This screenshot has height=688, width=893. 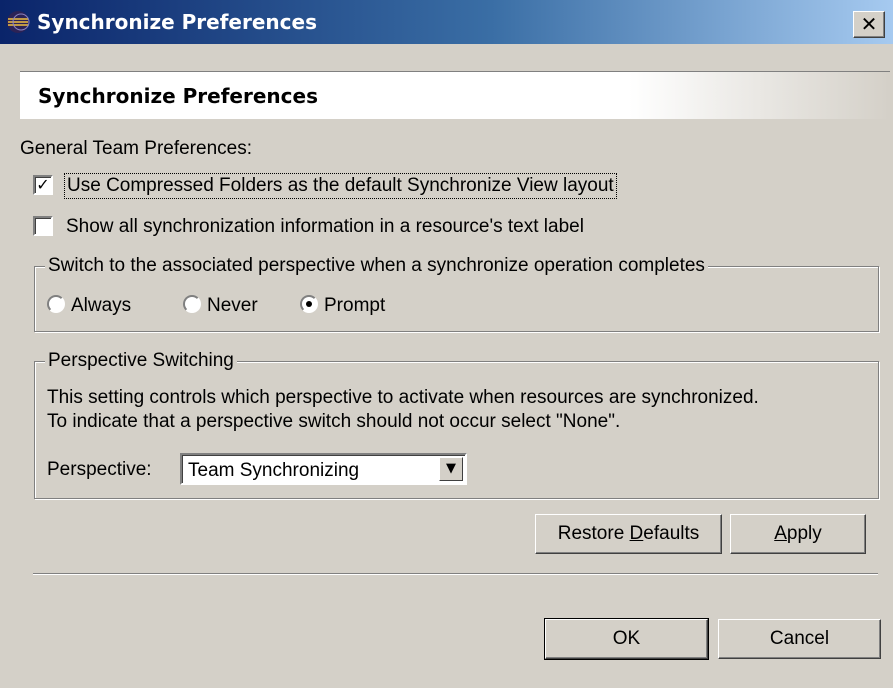 What do you see at coordinates (780, 533) in the screenshot?
I see `apply-mnemonic: A` at bounding box center [780, 533].